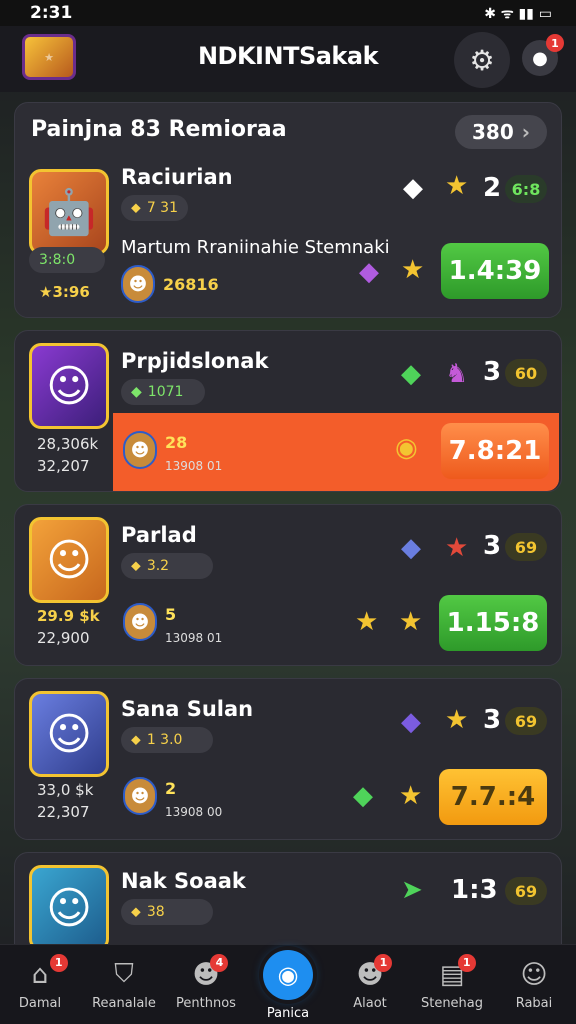 The width and height of the screenshot is (576, 1024). I want to click on nav-item-inbox: ▤ 1 Stenehag, so click(452, 984).